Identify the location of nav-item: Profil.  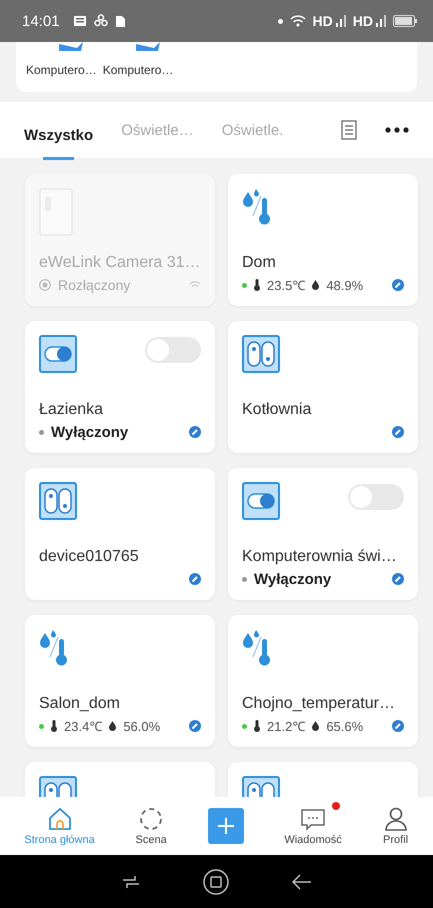
(395, 826).